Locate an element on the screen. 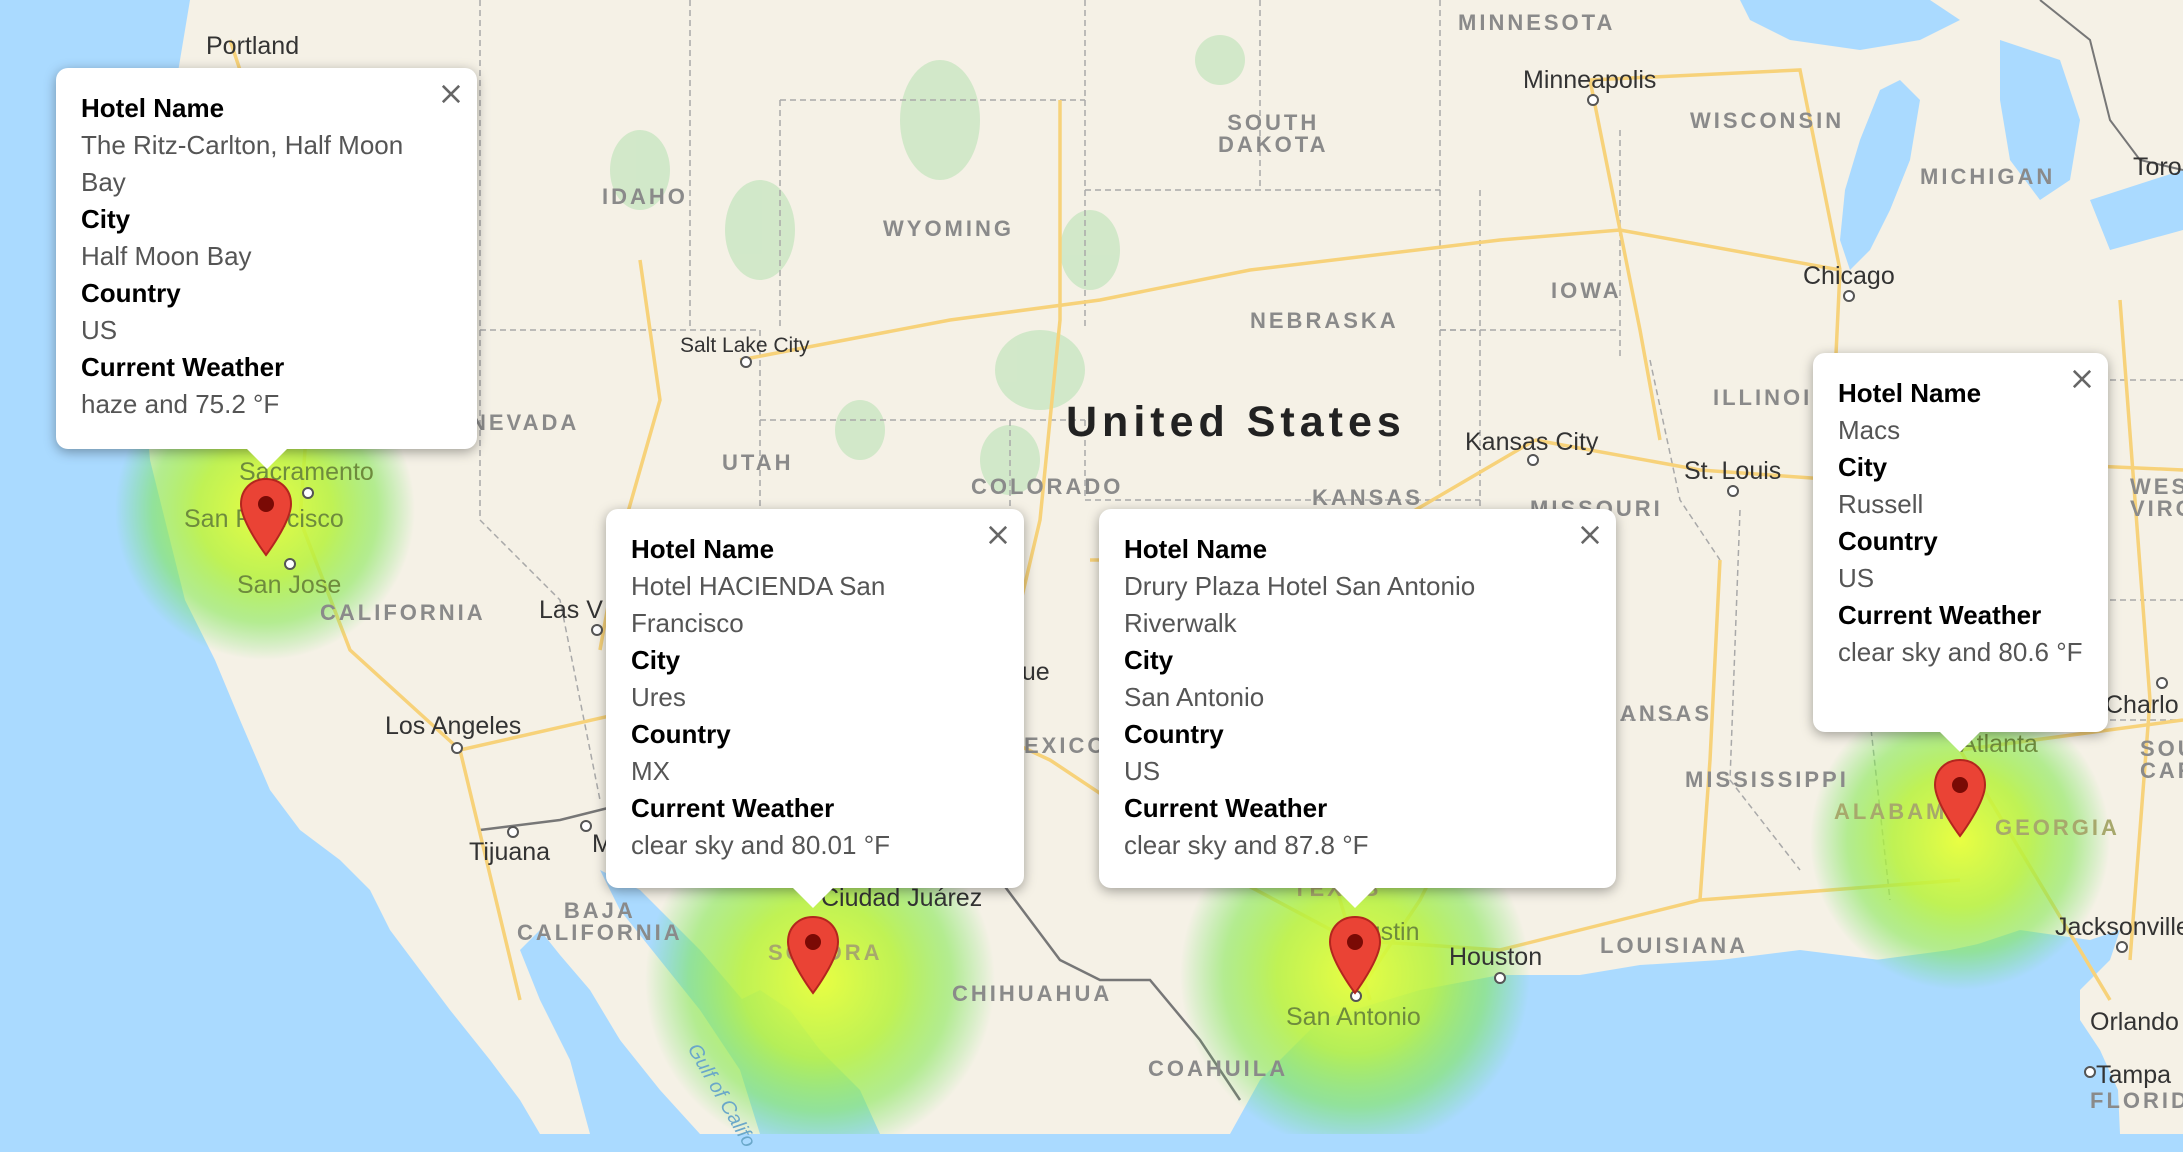 Image resolution: width=2183 pixels, height=1152 pixels. city-label-st-louis: St. Louis is located at coordinates (1733, 471).